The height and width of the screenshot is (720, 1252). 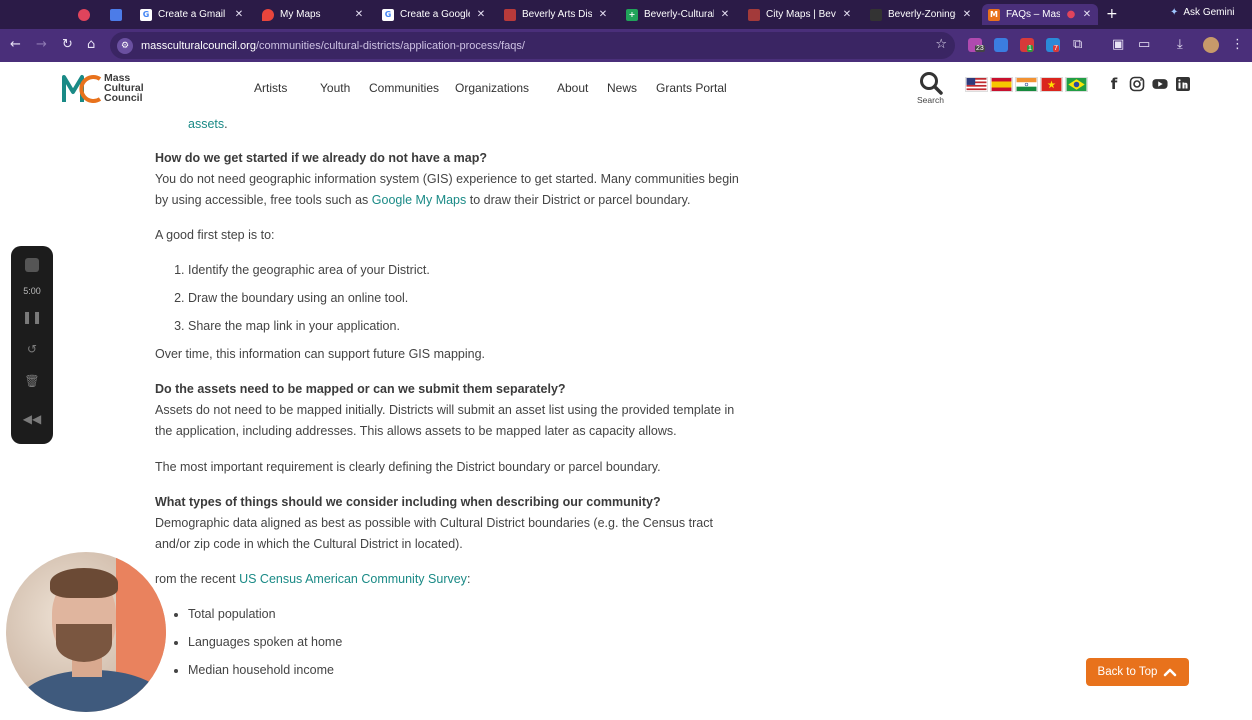 What do you see at coordinates (1183, 84) in the screenshot?
I see `linkedin-icon` at bounding box center [1183, 84].